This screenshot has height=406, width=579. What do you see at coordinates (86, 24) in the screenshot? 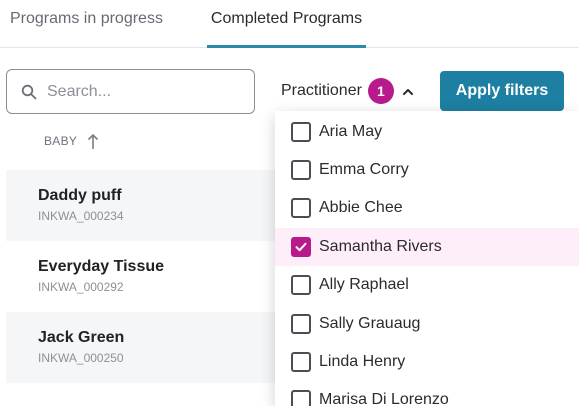
I see `tab-programs-in-progress: Programs in progress` at bounding box center [86, 24].